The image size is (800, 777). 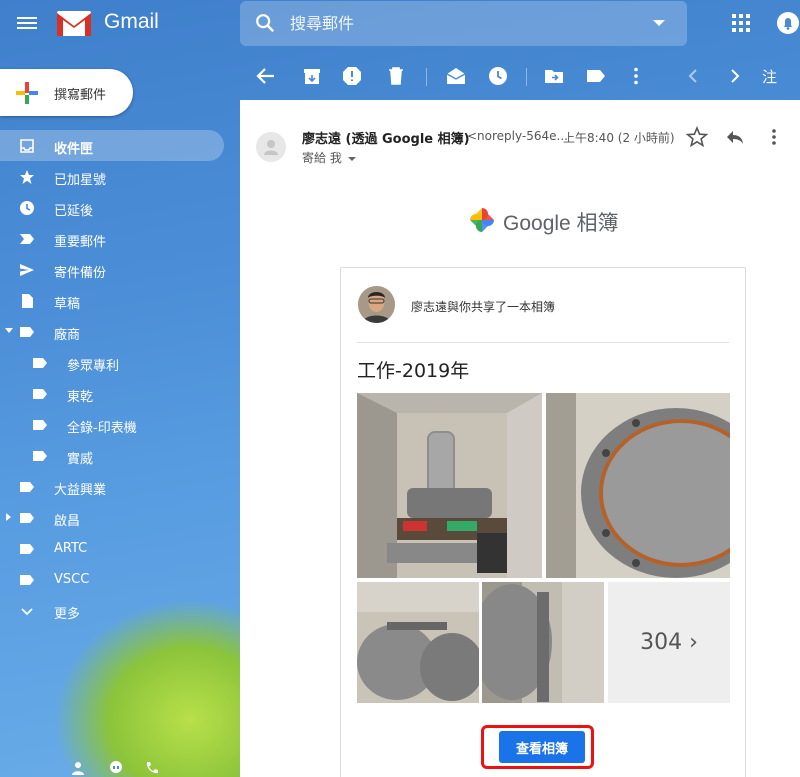 What do you see at coordinates (80, 490) in the screenshot?
I see `sidebar-item-label: 大益興業` at bounding box center [80, 490].